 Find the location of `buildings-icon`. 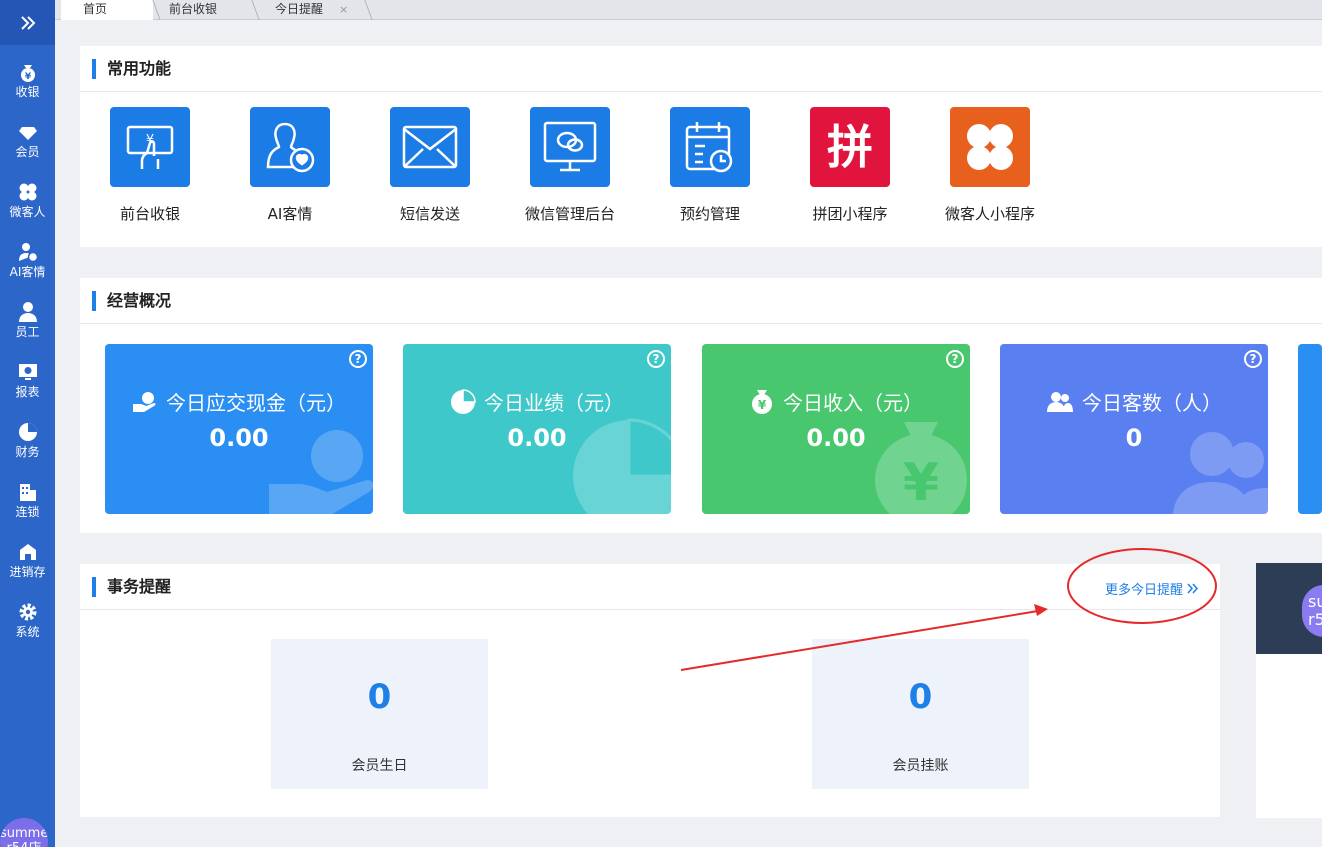

buildings-icon is located at coordinates (27, 492).